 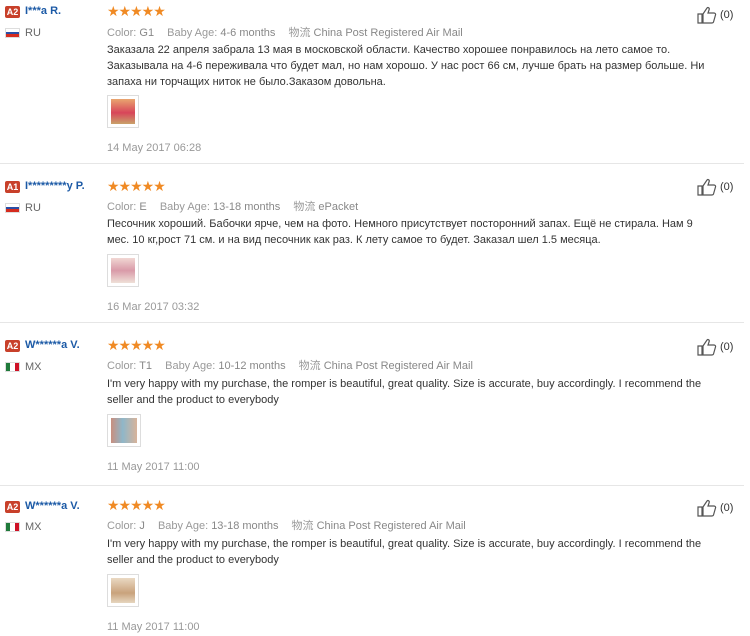 What do you see at coordinates (248, 33) in the screenshot?
I see `baby-age-value: 4-6 months` at bounding box center [248, 33].